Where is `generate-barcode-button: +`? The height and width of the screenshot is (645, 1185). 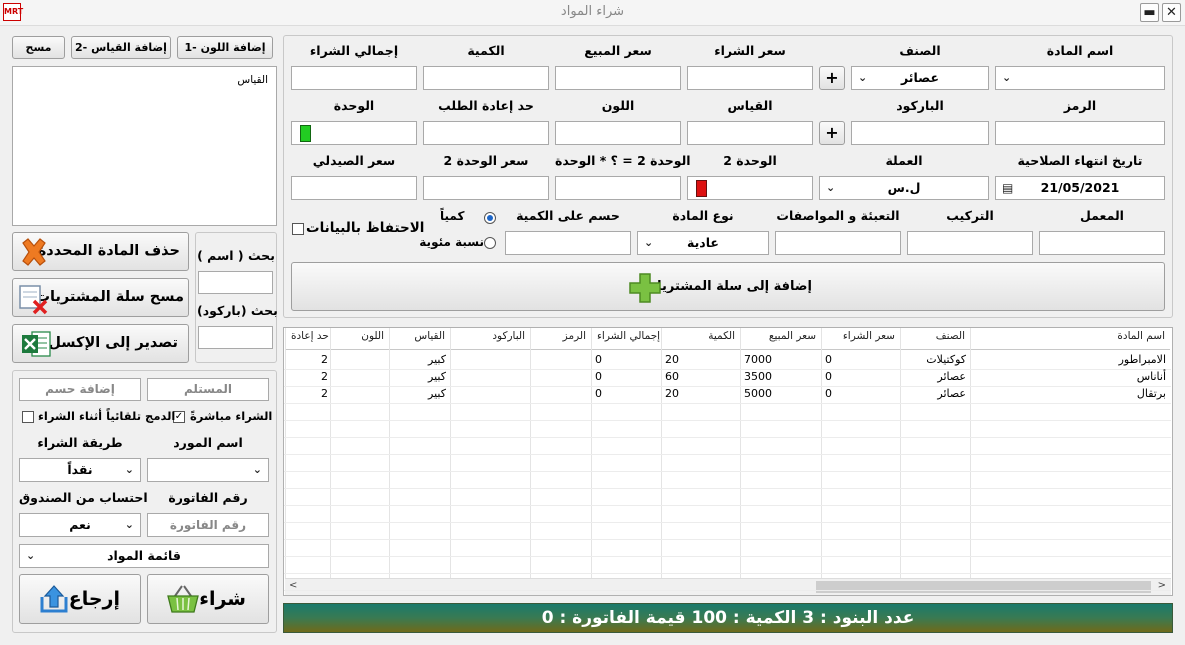 generate-barcode-button: + is located at coordinates (832, 133).